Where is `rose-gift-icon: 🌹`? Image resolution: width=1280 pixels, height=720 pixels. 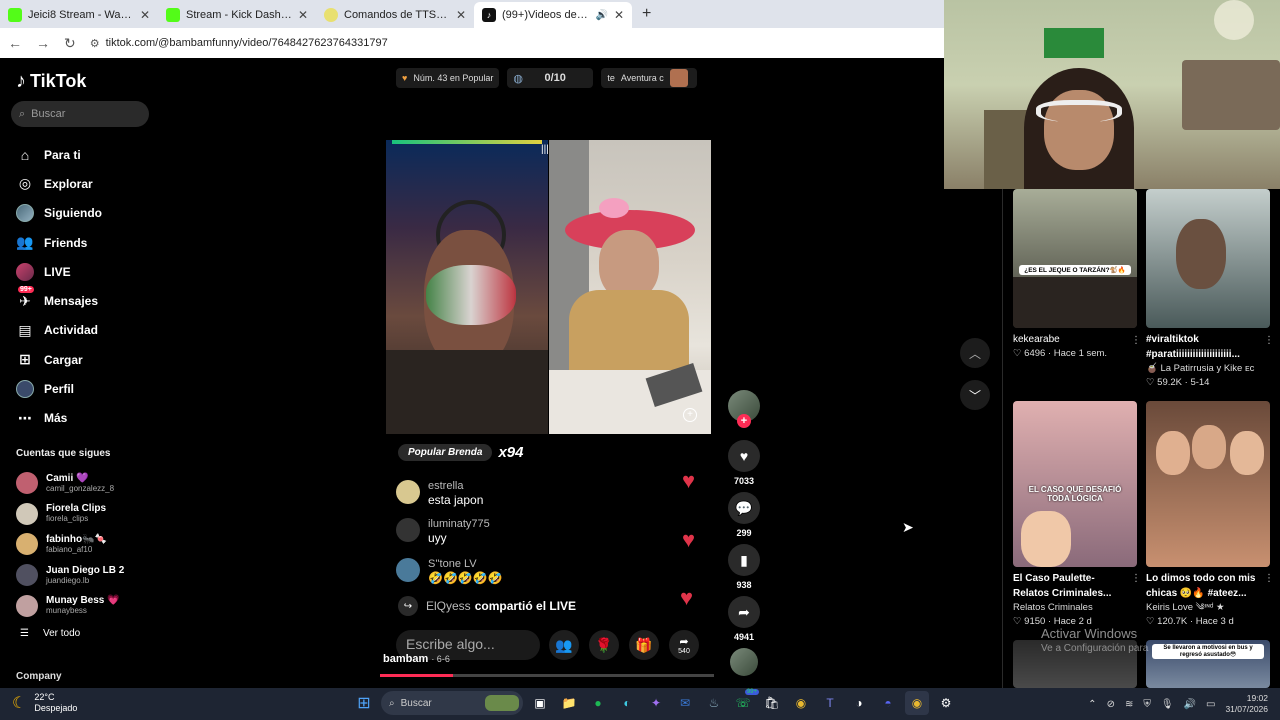 rose-gift-icon: 🌹 is located at coordinates (604, 645).